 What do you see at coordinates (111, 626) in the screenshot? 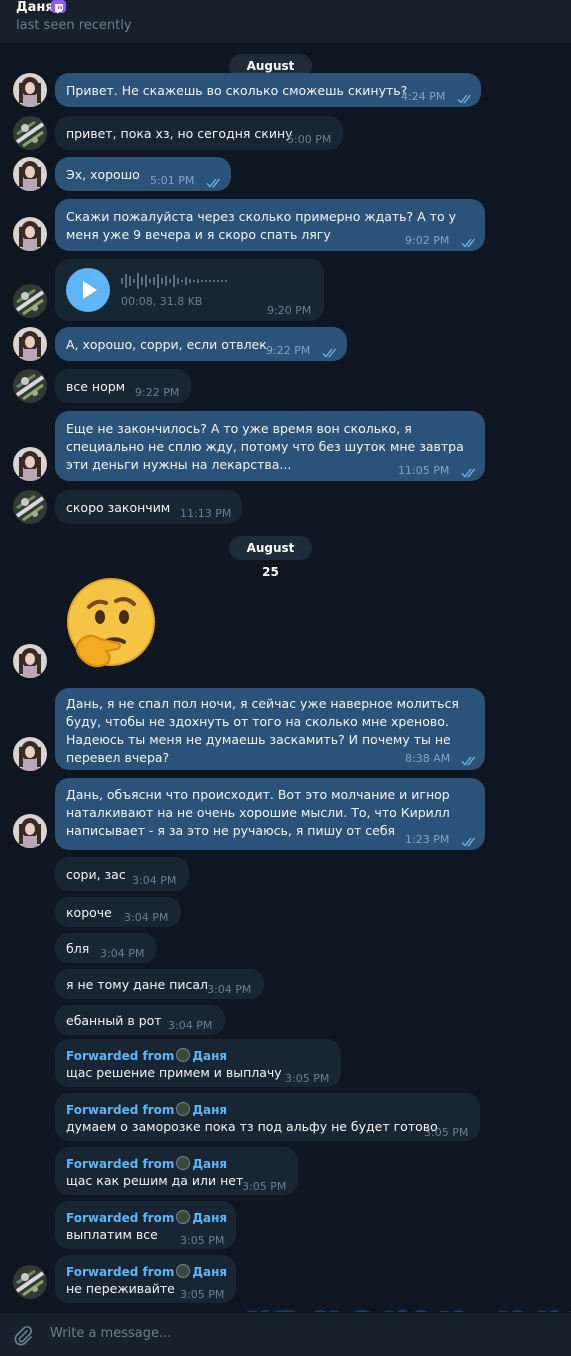
I see `thinking-face-emoji` at bounding box center [111, 626].